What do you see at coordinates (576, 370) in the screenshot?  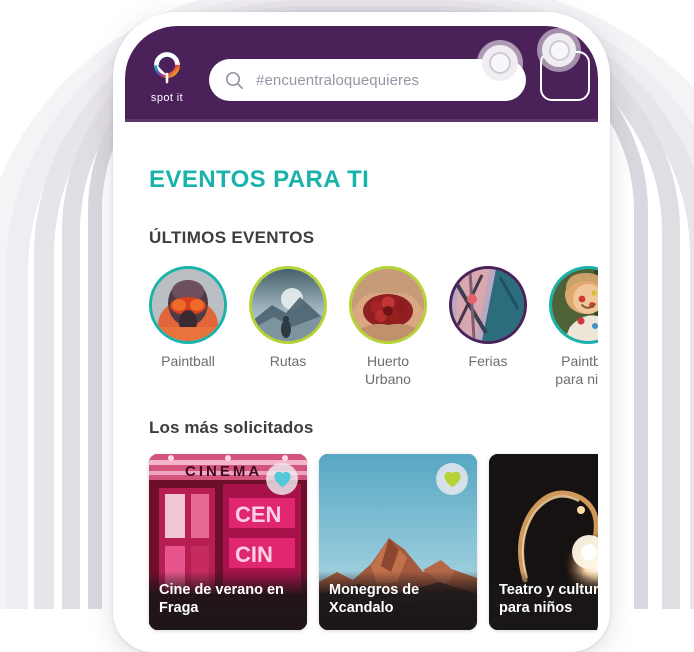 I see `story-label: Paintball para niños` at bounding box center [576, 370].